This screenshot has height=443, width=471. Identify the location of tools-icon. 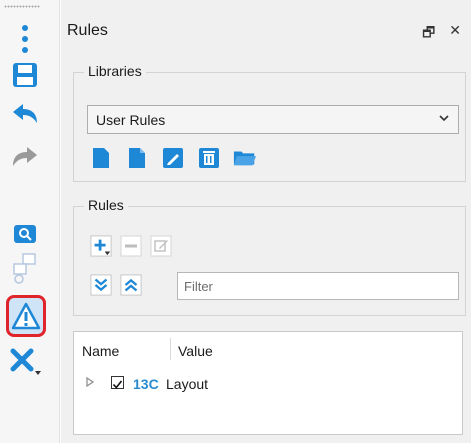
(25, 362).